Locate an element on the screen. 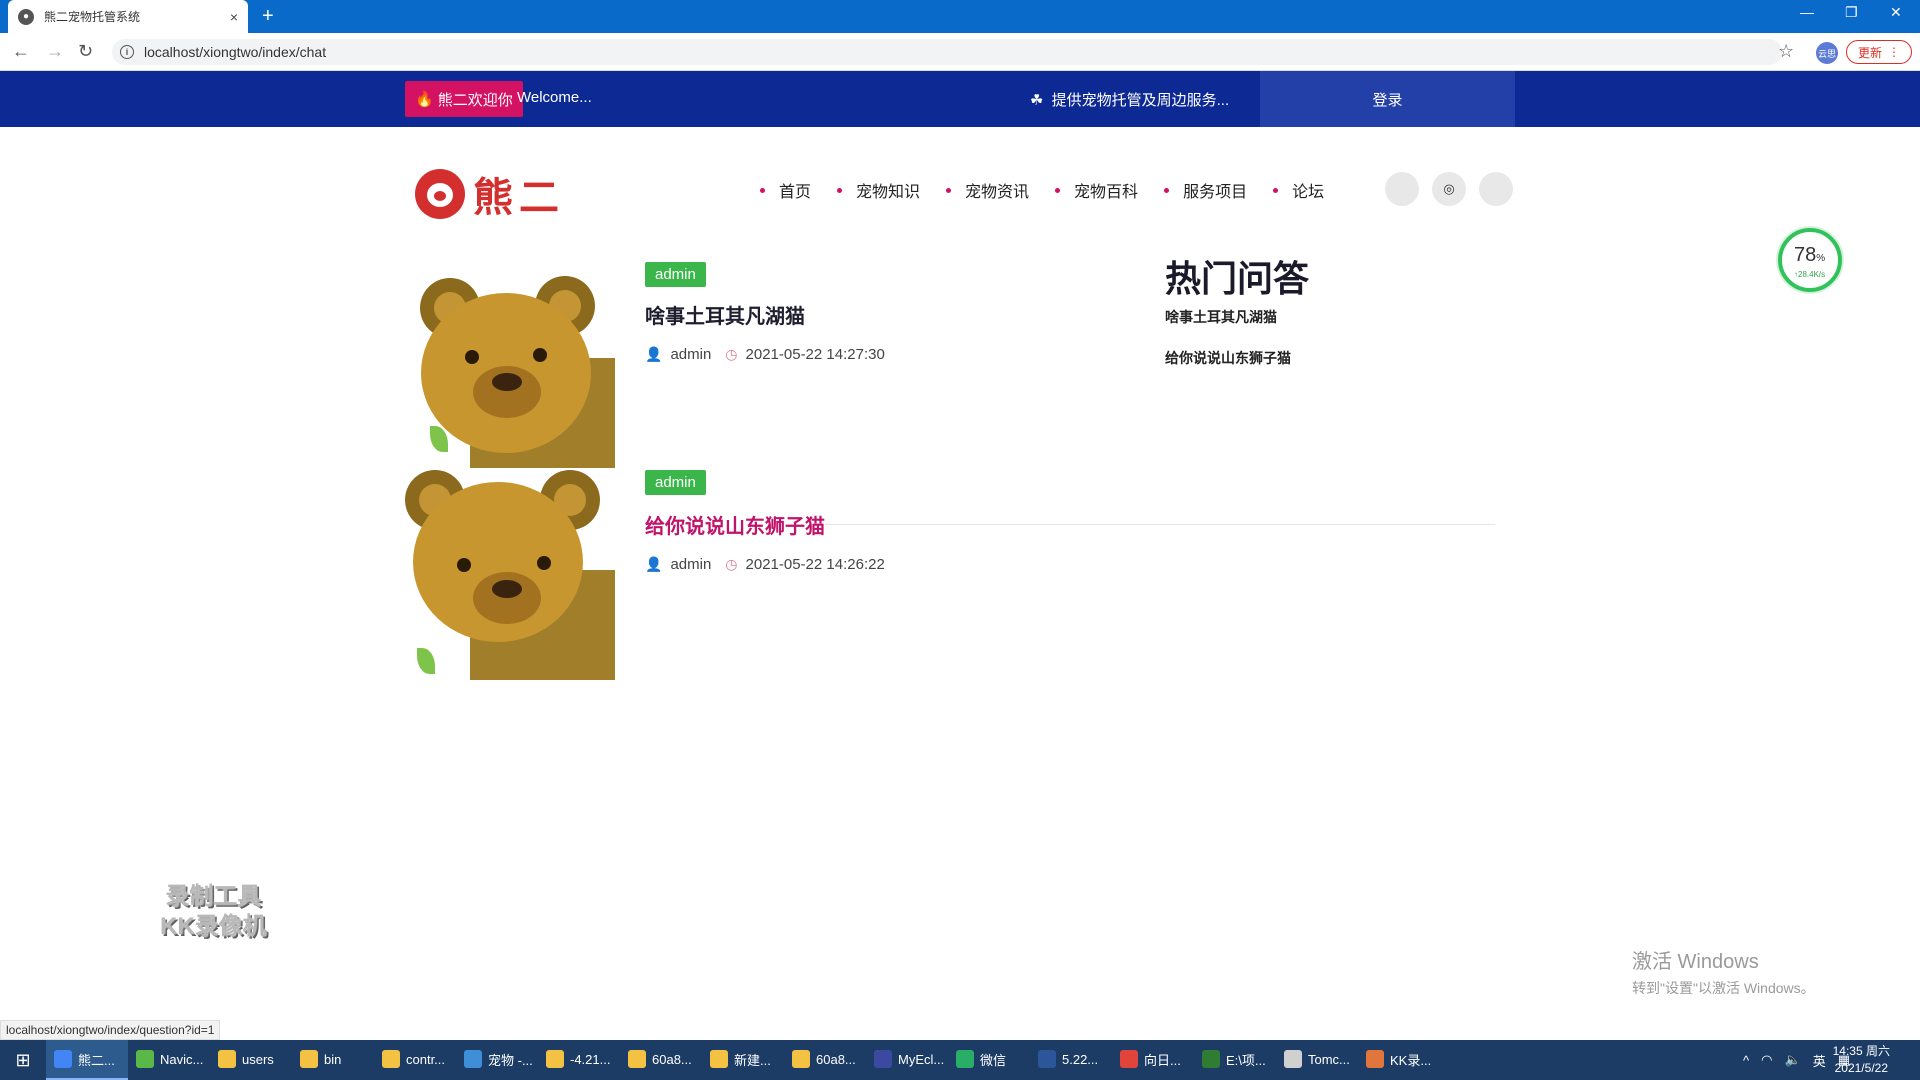 Image resolution: width=1920 pixels, height=1080 pixels. sidebar-link: 啥事土耳其凡湖猫 is located at coordinates (1221, 317).